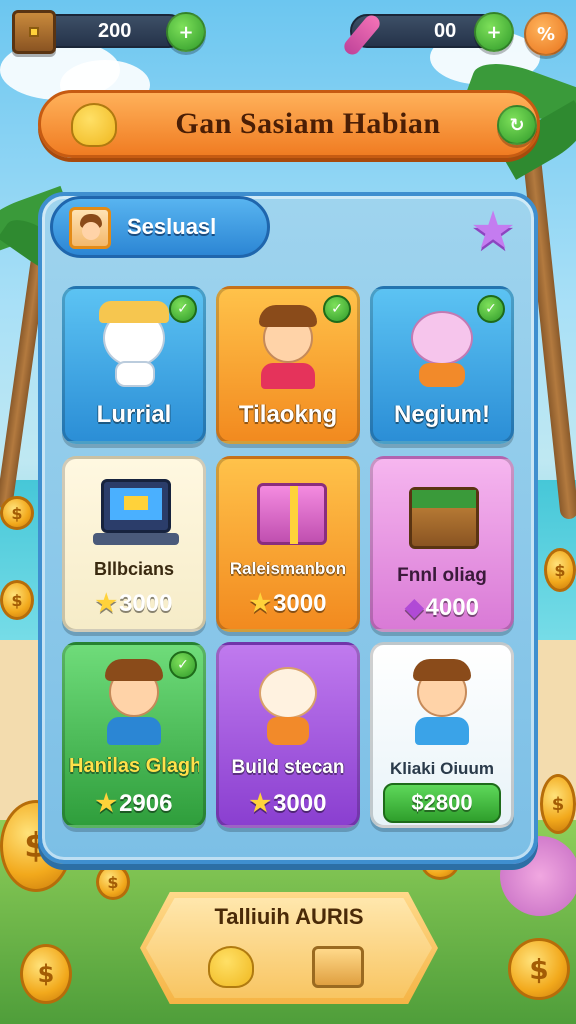  Describe the element at coordinates (442, 702) in the screenshot. I see `happy-boy-character-icon` at that location.